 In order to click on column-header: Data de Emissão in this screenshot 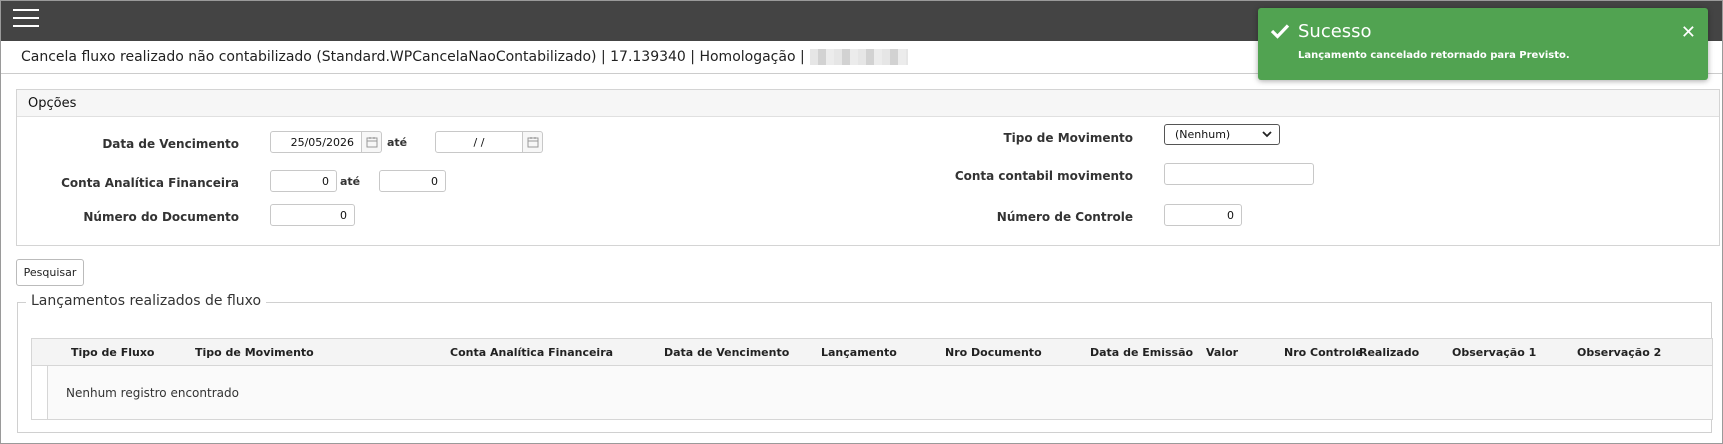, I will do `click(1141, 352)`.